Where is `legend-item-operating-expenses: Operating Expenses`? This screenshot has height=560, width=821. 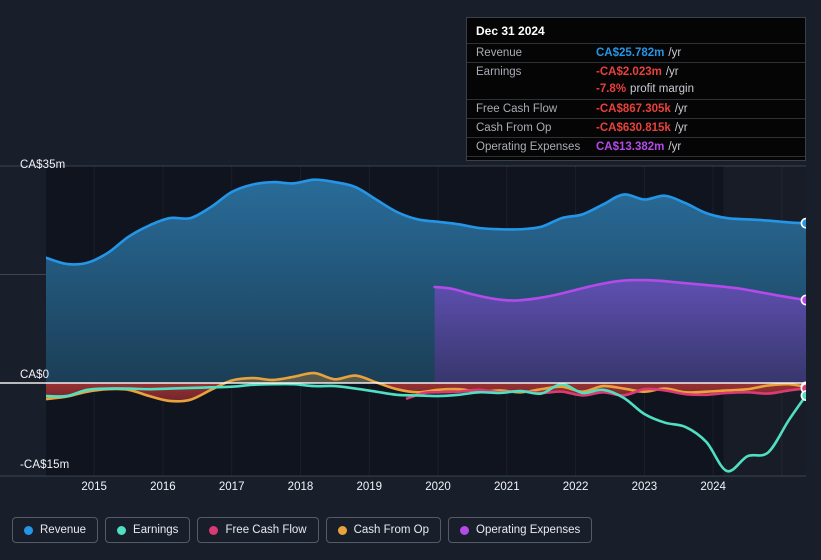
legend-item-operating-expenses: Operating Expenses is located at coordinates (520, 530).